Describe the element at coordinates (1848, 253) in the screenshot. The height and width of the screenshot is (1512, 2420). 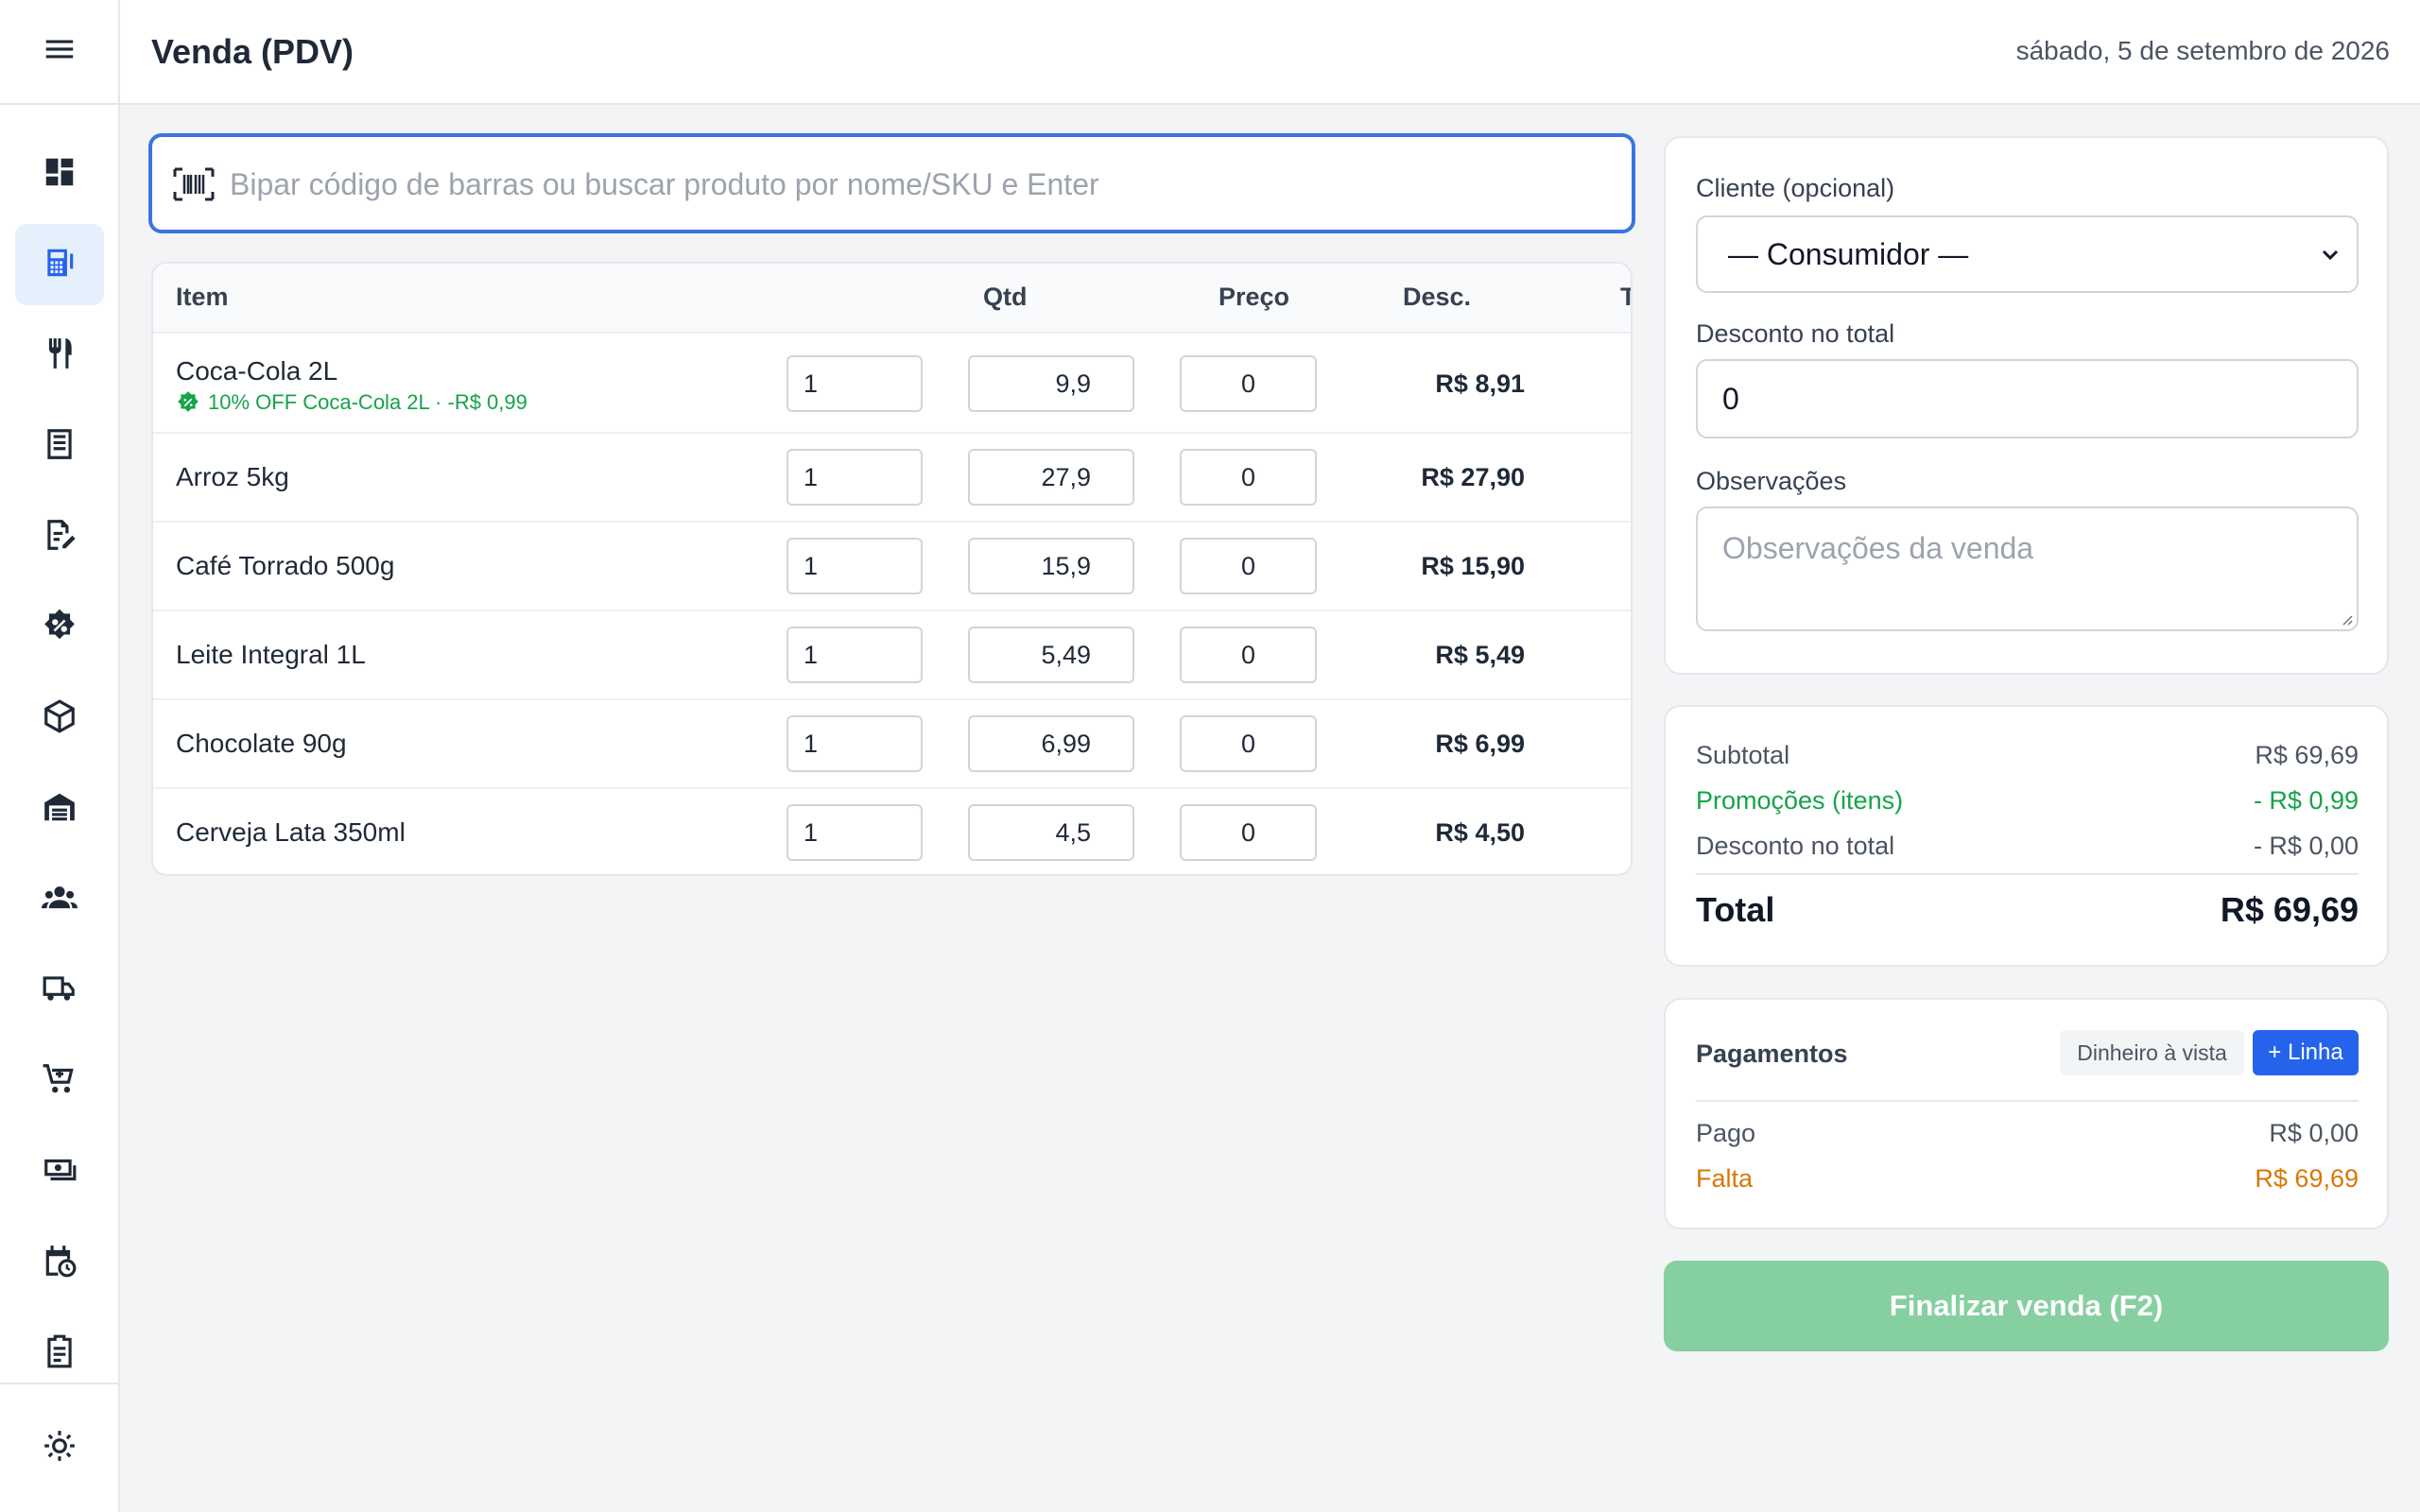
I see `client-select-value: — Consumidor —` at that location.